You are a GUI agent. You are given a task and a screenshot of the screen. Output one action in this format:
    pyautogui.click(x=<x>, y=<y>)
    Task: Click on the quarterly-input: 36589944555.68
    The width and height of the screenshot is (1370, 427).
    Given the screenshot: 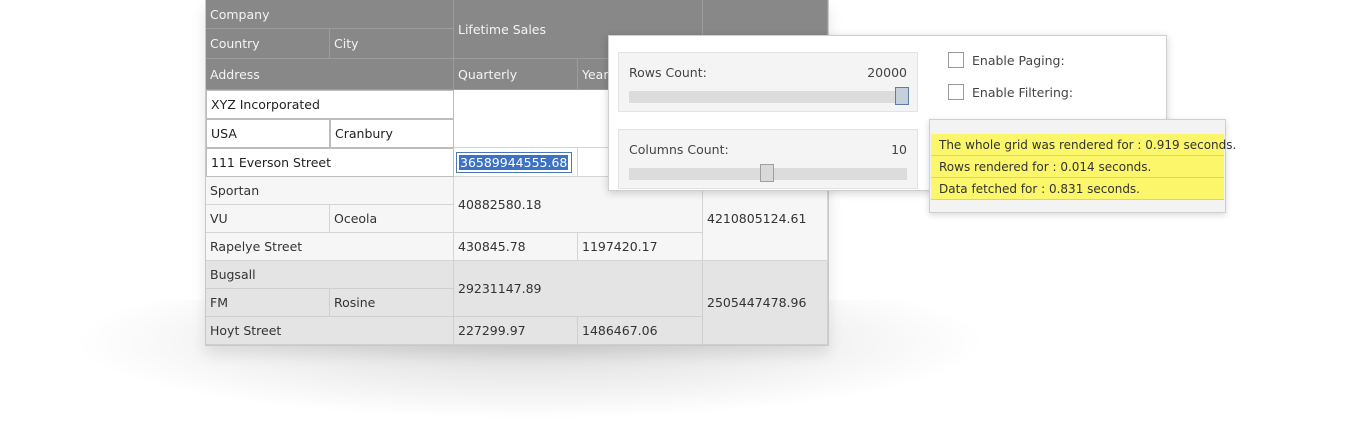 What is the action you would take?
    pyautogui.click(x=514, y=162)
    